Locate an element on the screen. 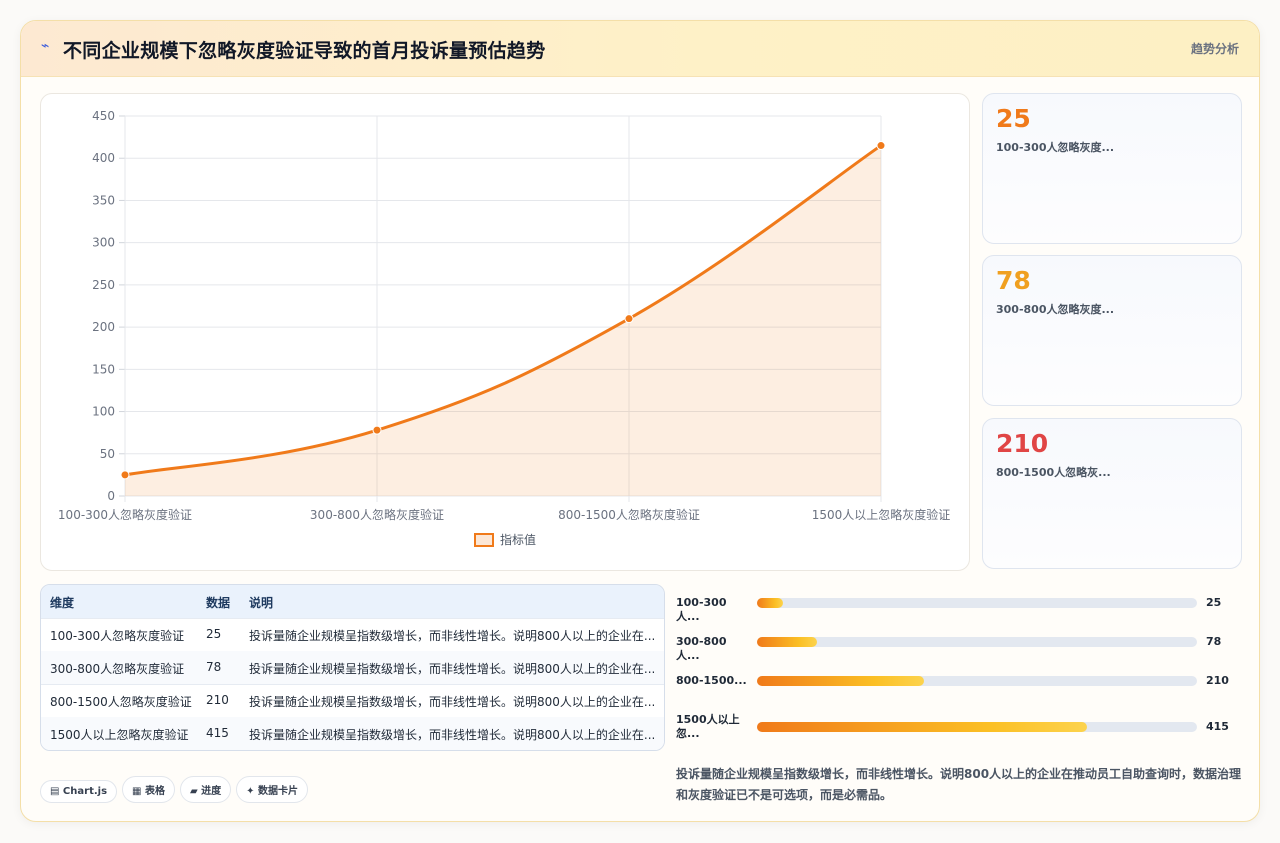  y-tick-label: 0 is located at coordinates (111, 496).